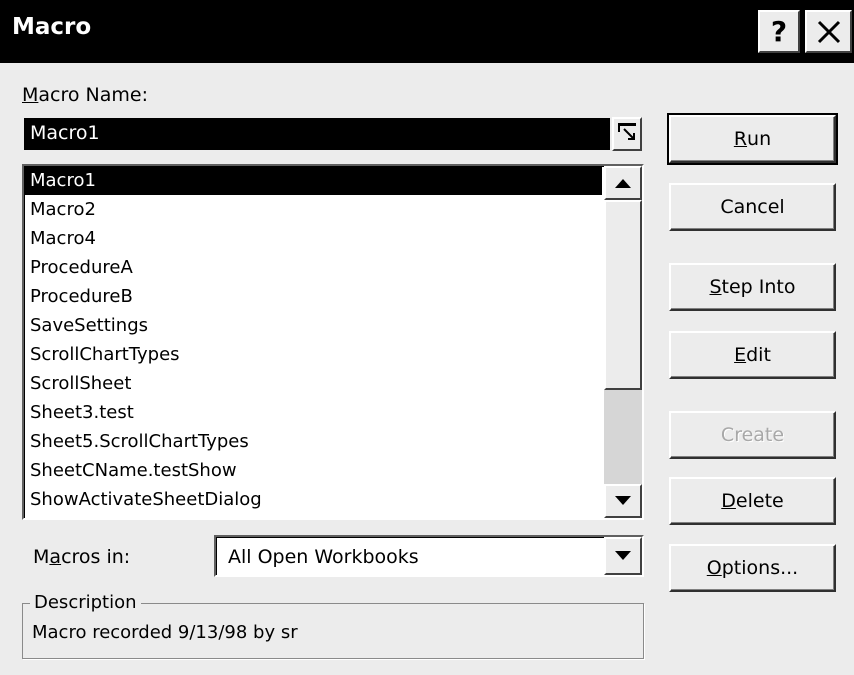  What do you see at coordinates (317, 134) in the screenshot?
I see `macro-name-input: Macro1` at bounding box center [317, 134].